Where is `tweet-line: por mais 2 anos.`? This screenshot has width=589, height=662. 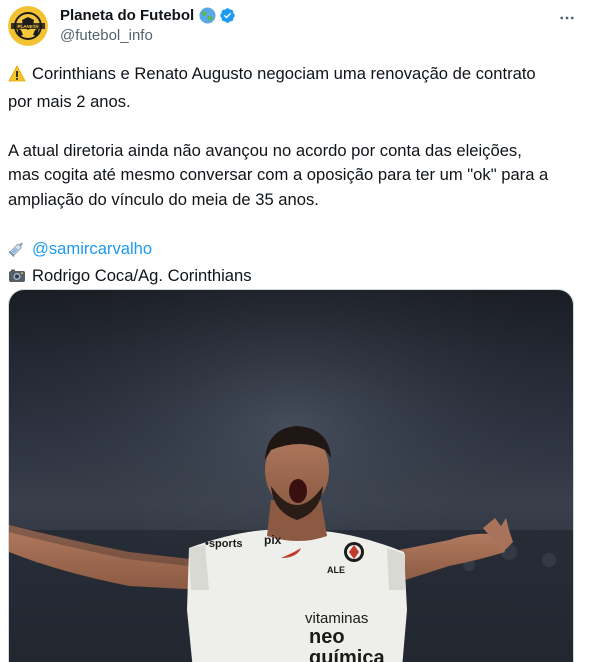
tweet-line: por mais 2 anos. is located at coordinates (293, 102).